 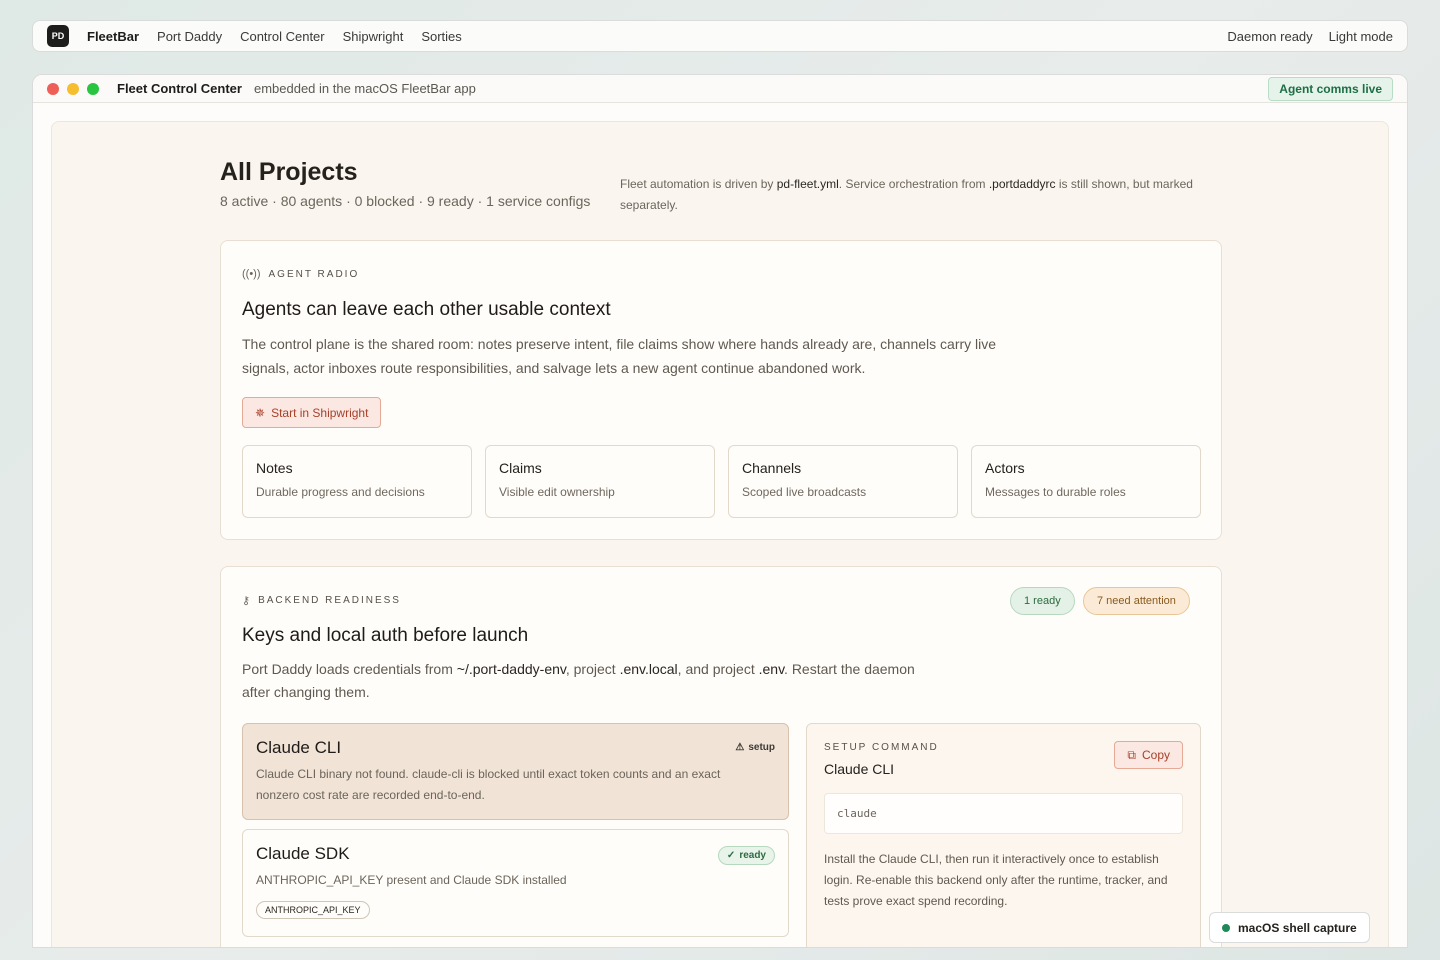 I want to click on ready-badge: ✓ ready, so click(x=746, y=855).